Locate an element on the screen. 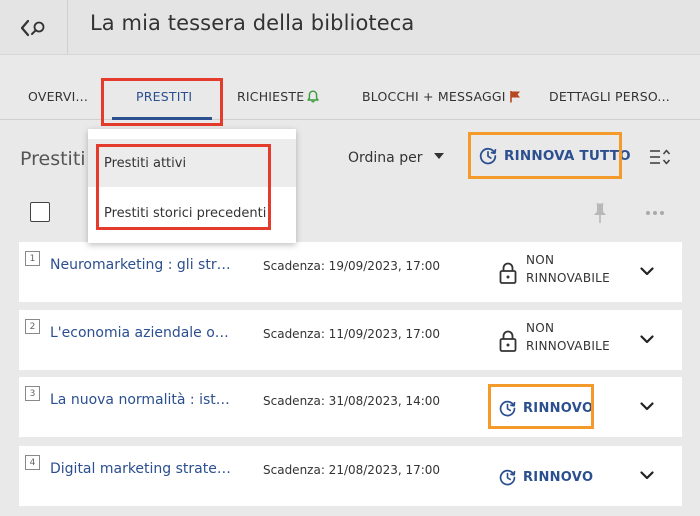 The height and width of the screenshot is (516, 700). select-all-checkbox is located at coordinates (40, 212).